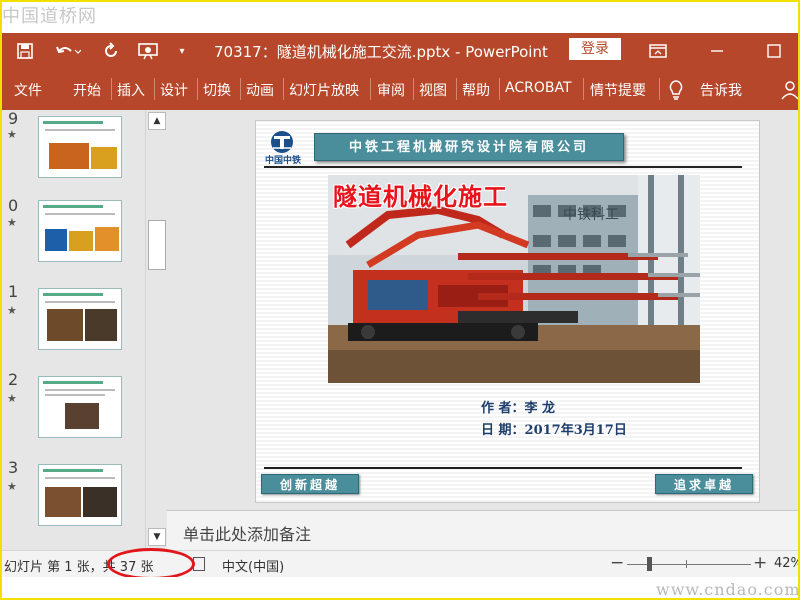  What do you see at coordinates (283, 161) in the screenshot?
I see `logo-caption: 中国中铁` at bounding box center [283, 161].